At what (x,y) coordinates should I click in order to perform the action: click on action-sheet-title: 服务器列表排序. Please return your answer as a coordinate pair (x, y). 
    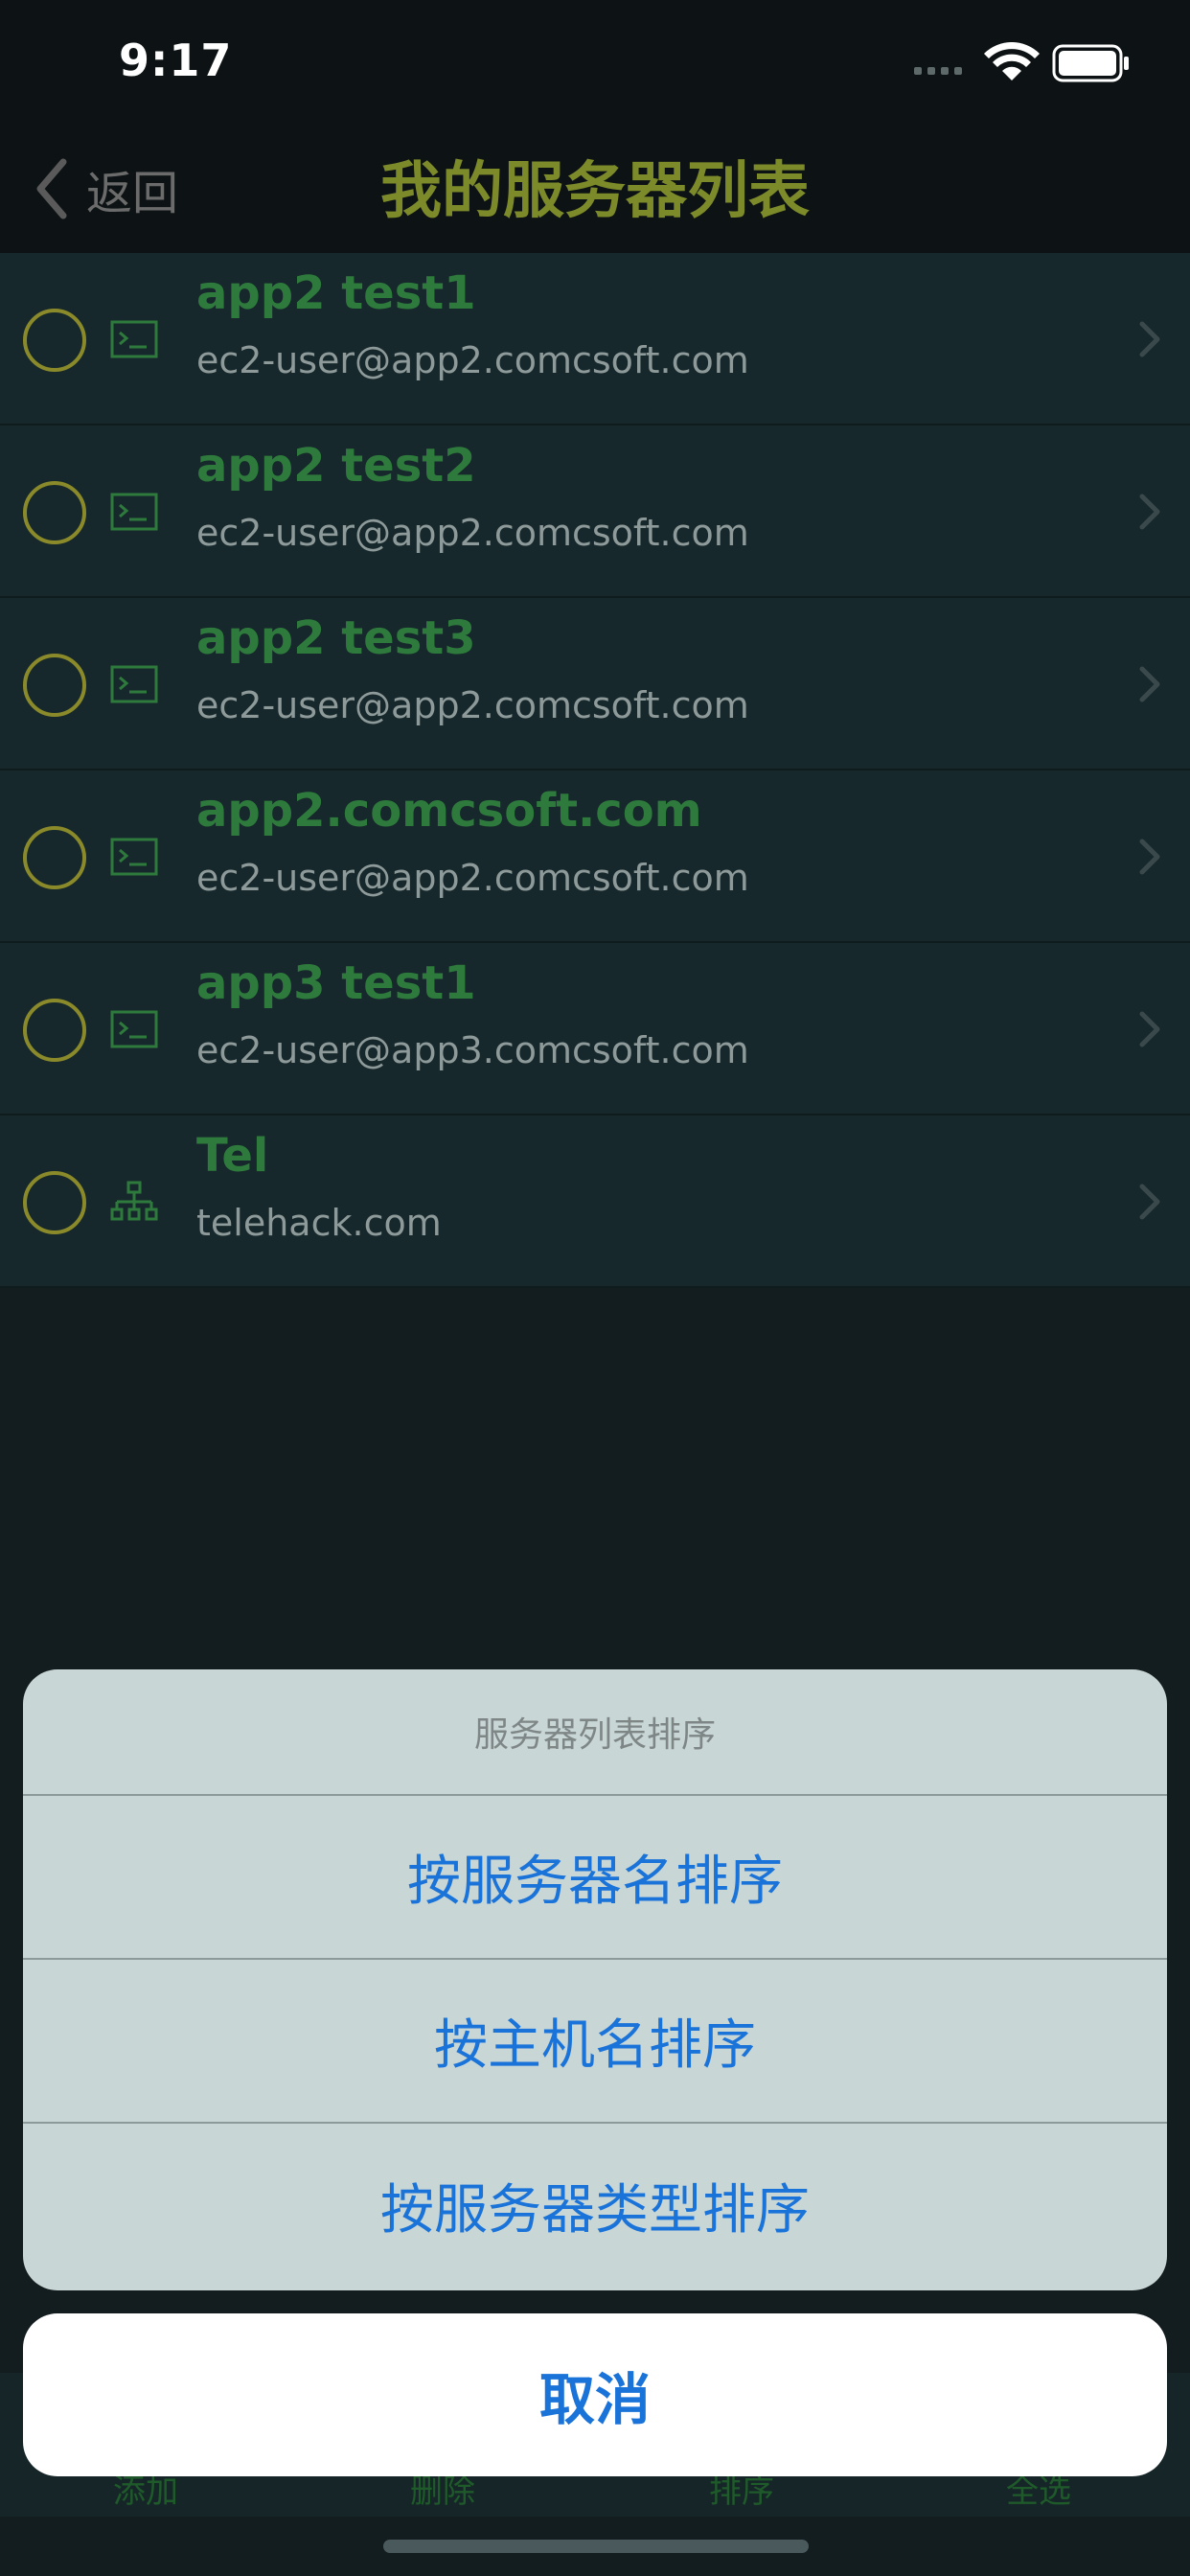
    Looking at the image, I should click on (595, 1732).